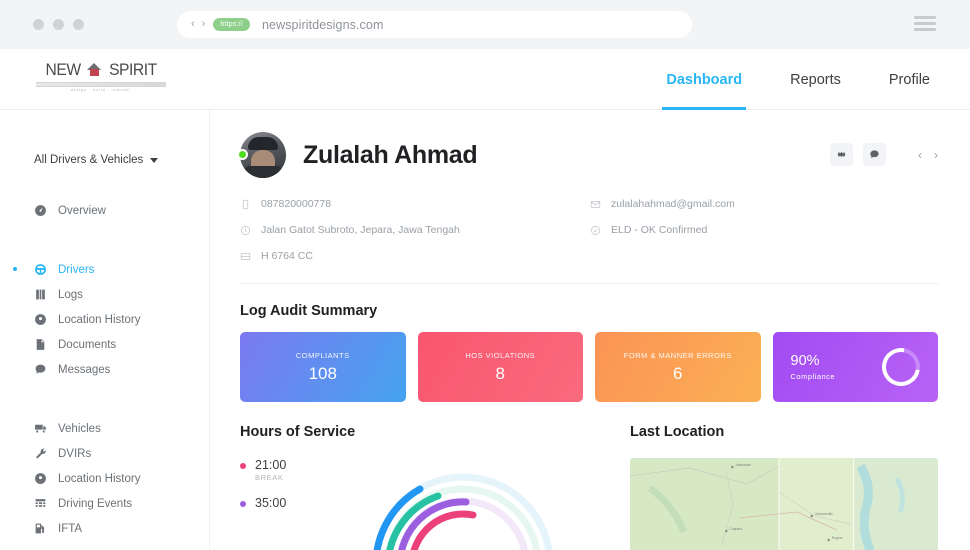  Describe the element at coordinates (245, 230) in the screenshot. I see `clock-icon` at that location.